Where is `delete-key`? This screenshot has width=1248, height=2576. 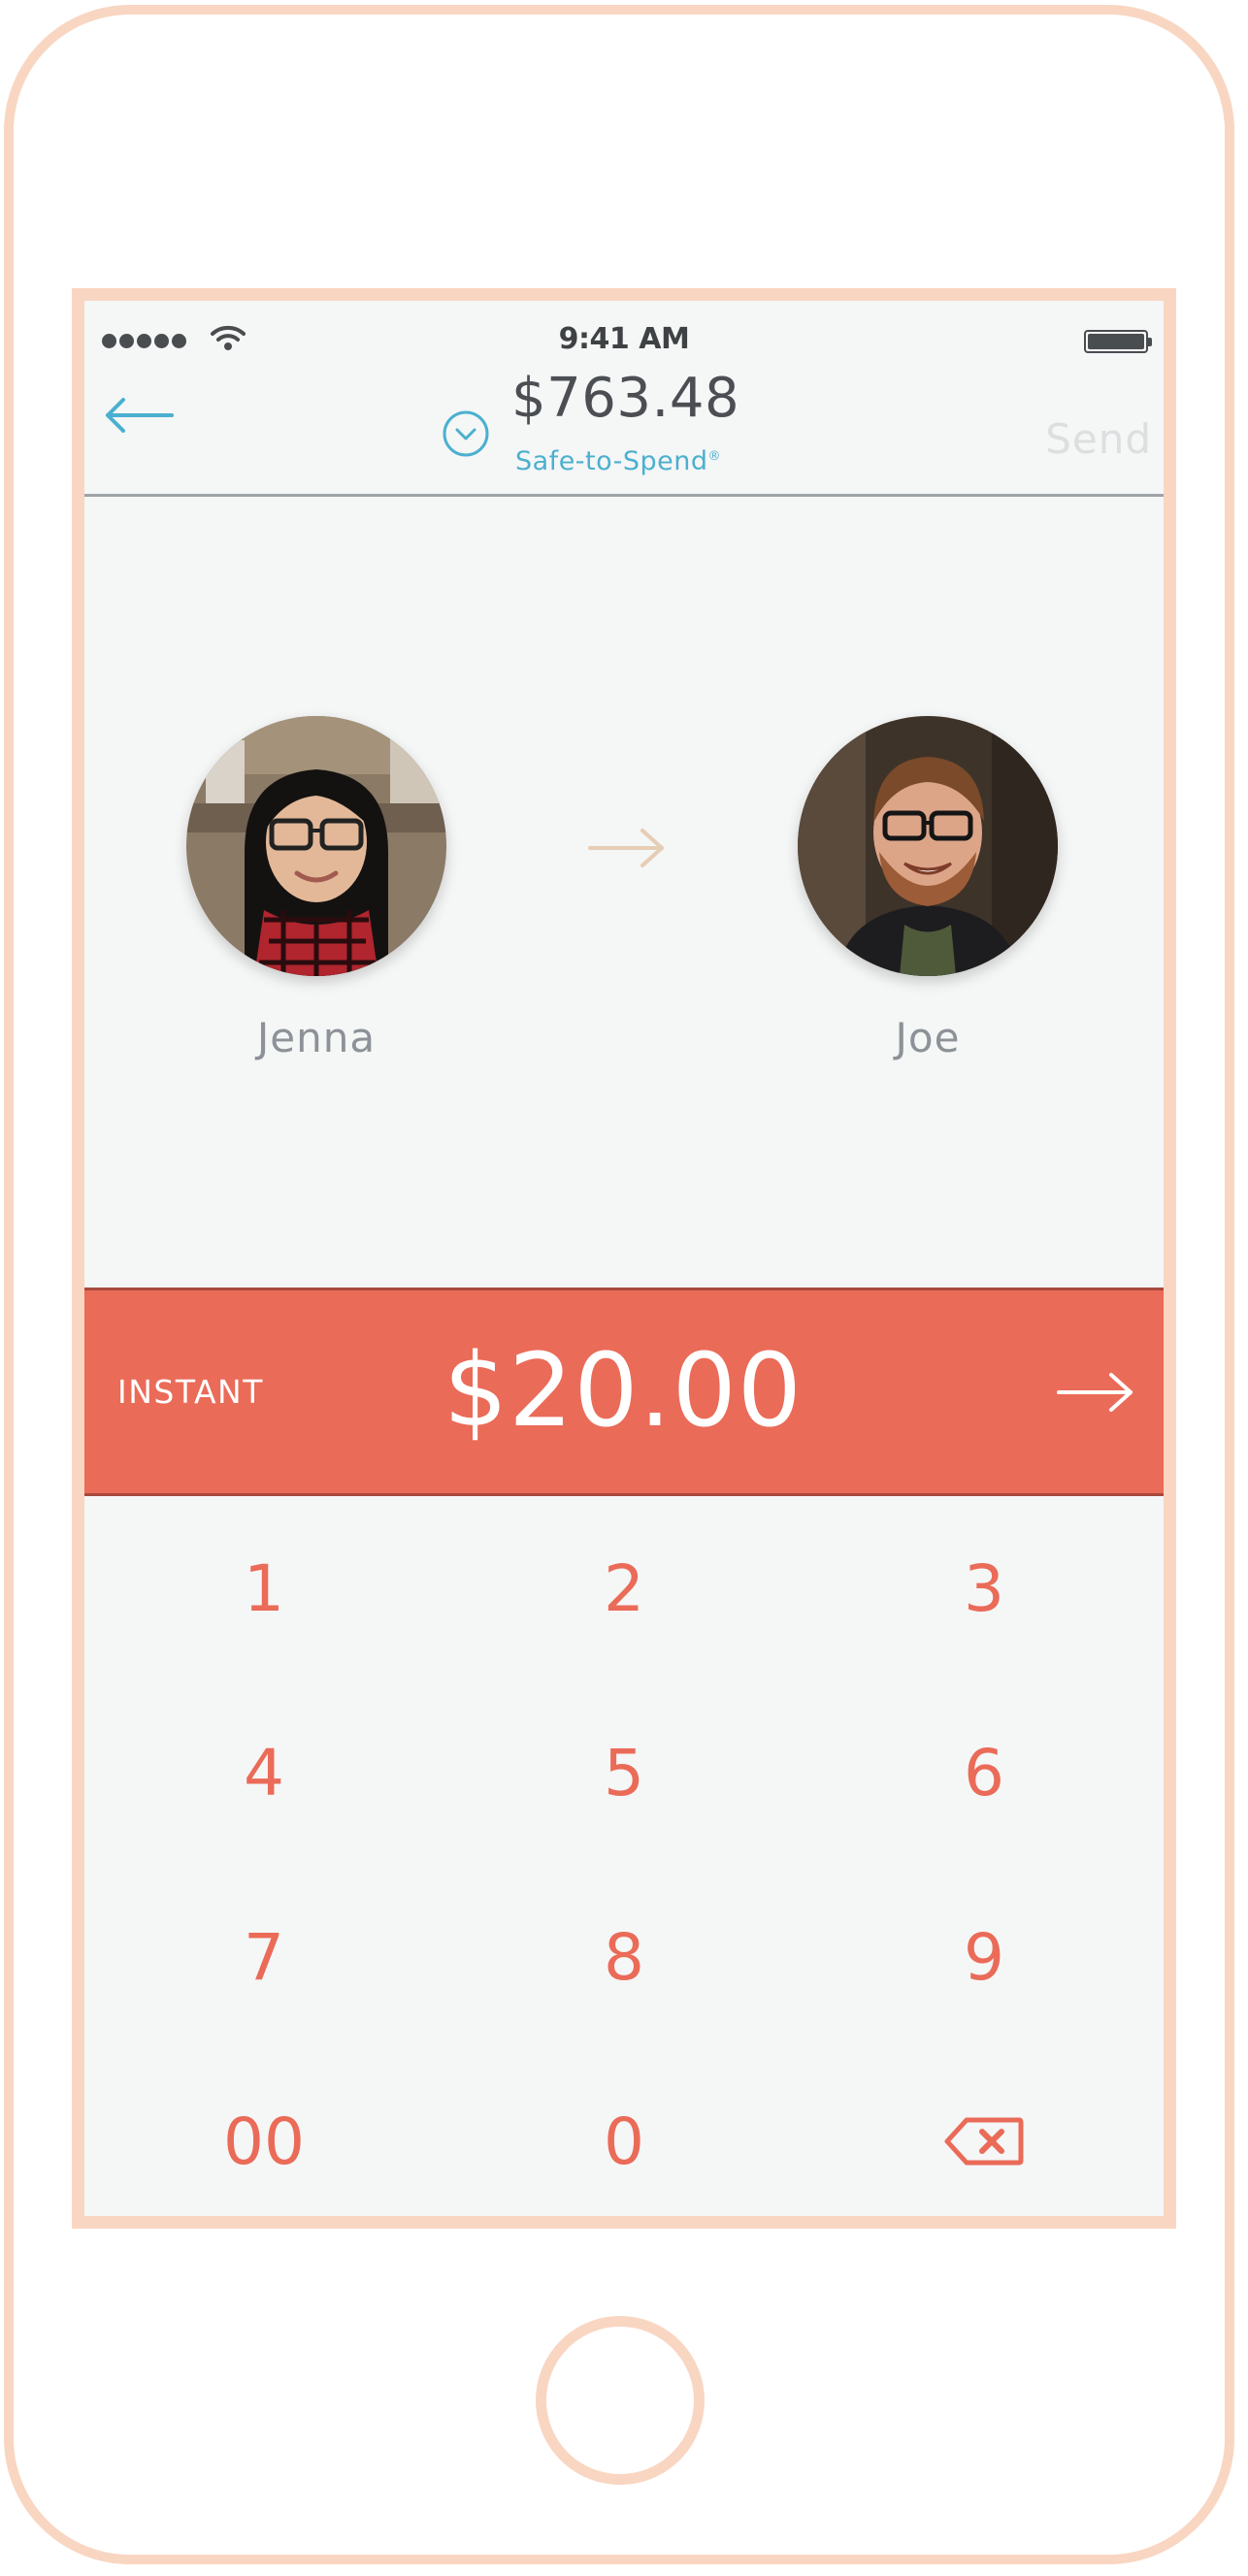
delete-key is located at coordinates (984, 2132).